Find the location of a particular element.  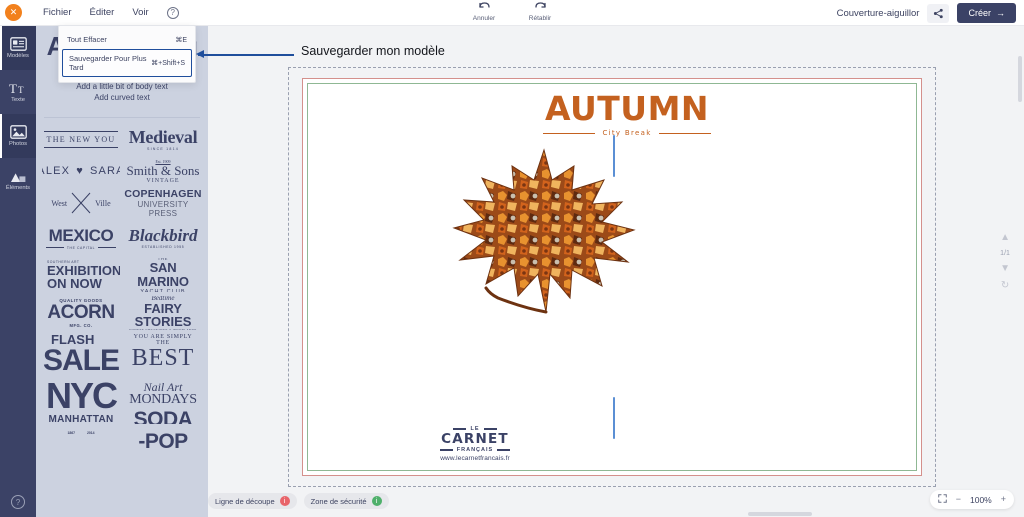

template-line: Ville is located at coordinates (103, 203).